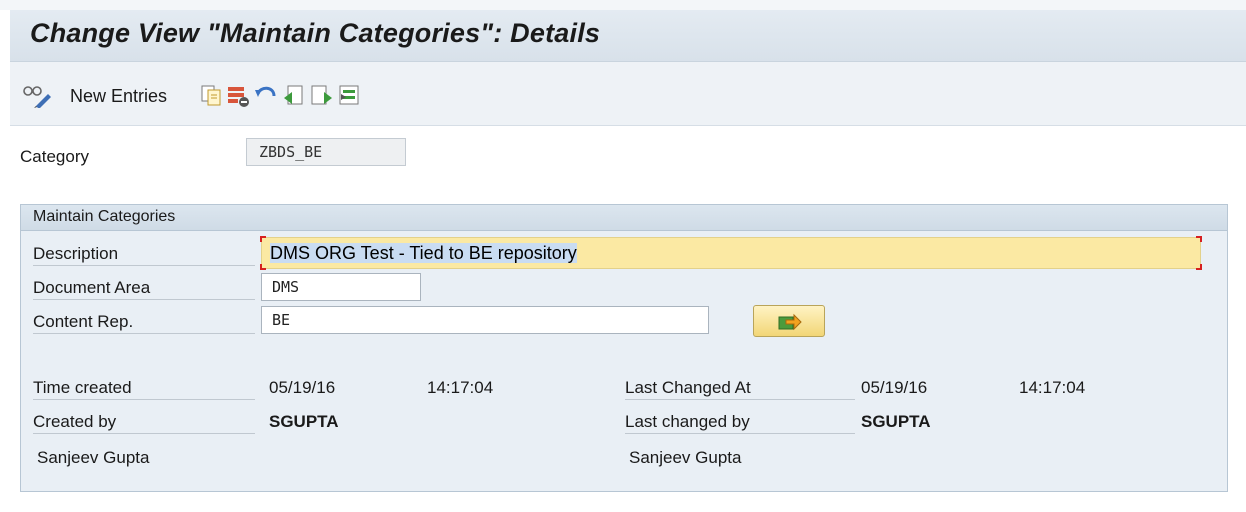  Describe the element at coordinates (460, 387) in the screenshot. I see `created-time: 14:17:04` at that location.